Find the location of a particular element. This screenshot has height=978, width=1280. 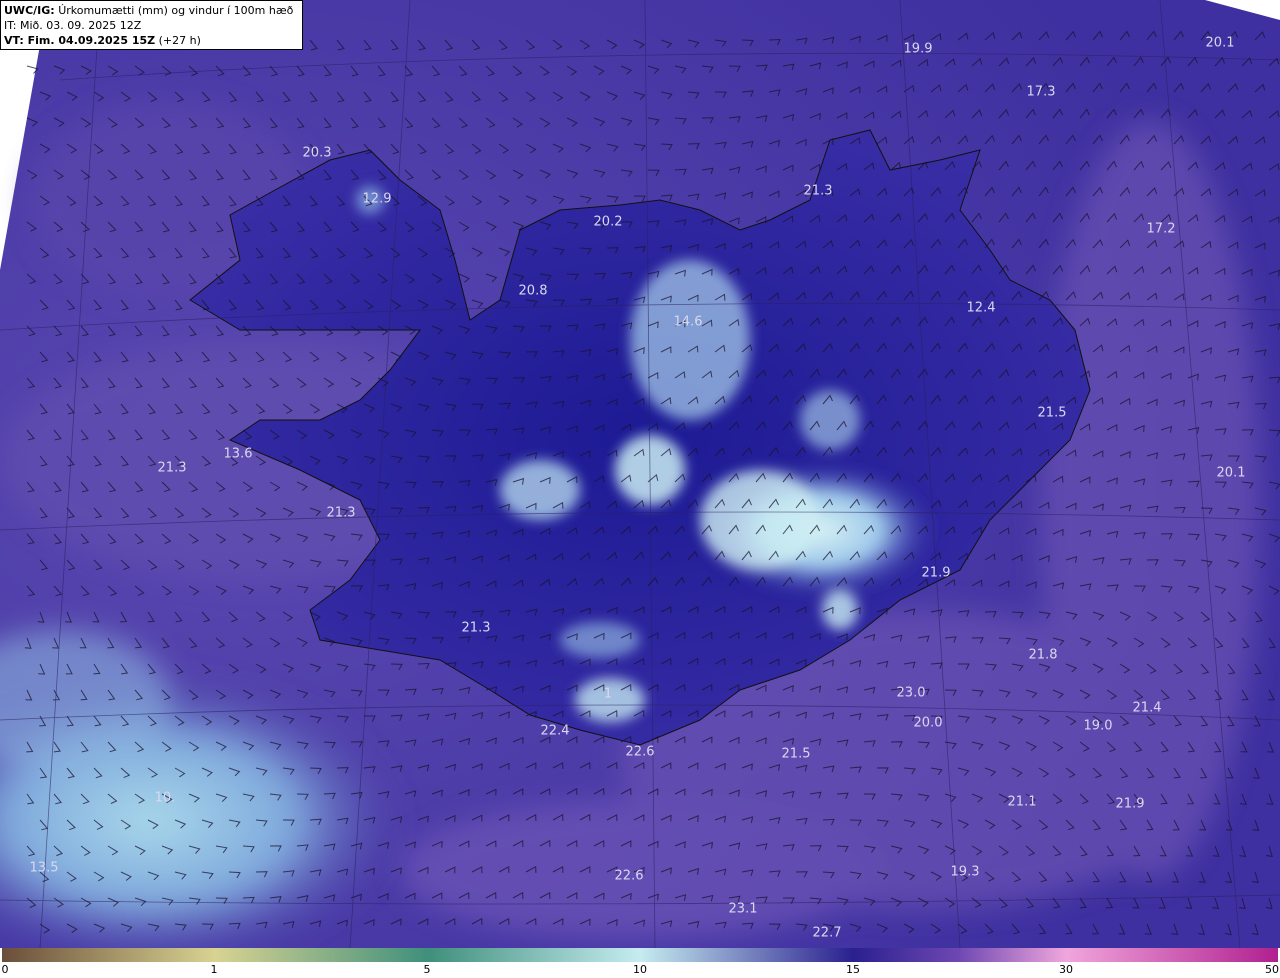

map-value: 21.4 is located at coordinates (1147, 708).